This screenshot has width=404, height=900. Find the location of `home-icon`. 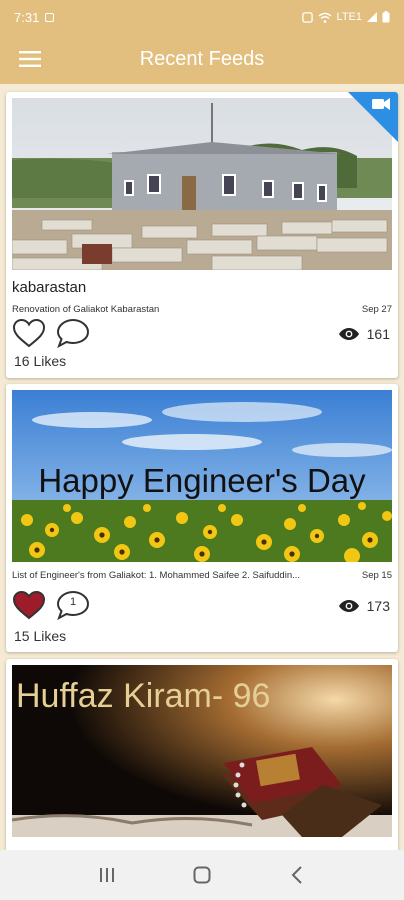

home-icon is located at coordinates (202, 875).